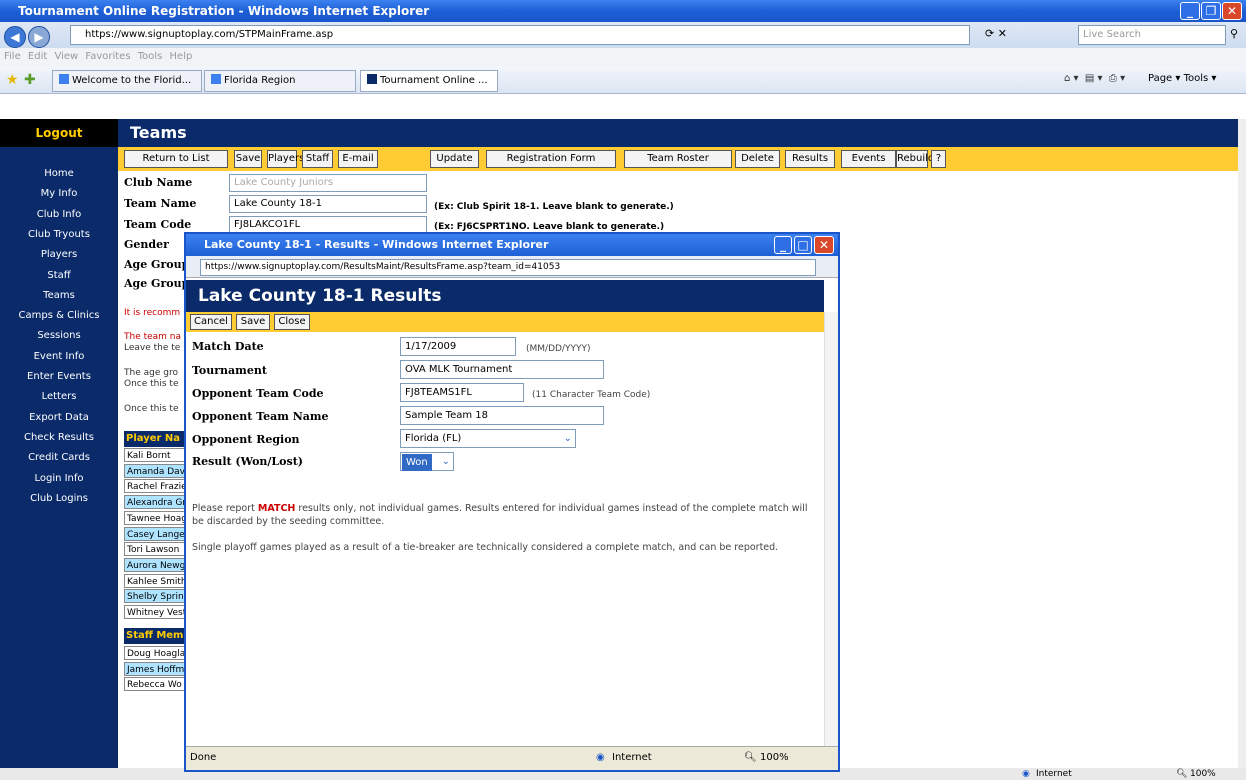 Image resolution: width=1246 pixels, height=780 pixels. I want to click on minimize-icon: _, so click(1190, 11).